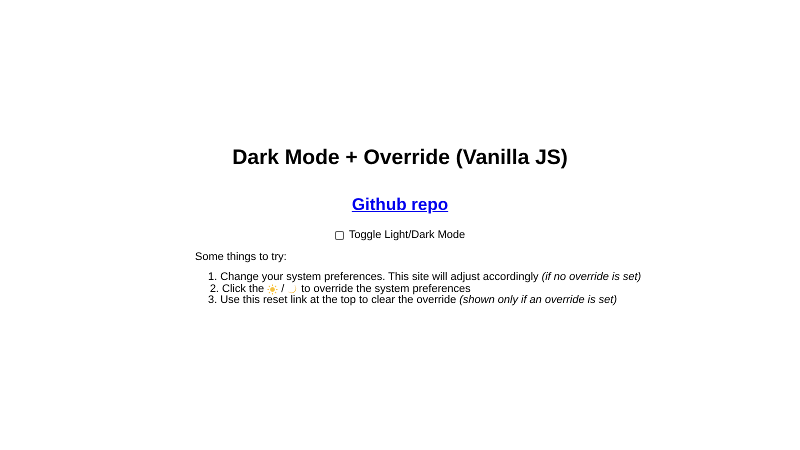  I want to click on repo-link: Github repo, so click(400, 205).